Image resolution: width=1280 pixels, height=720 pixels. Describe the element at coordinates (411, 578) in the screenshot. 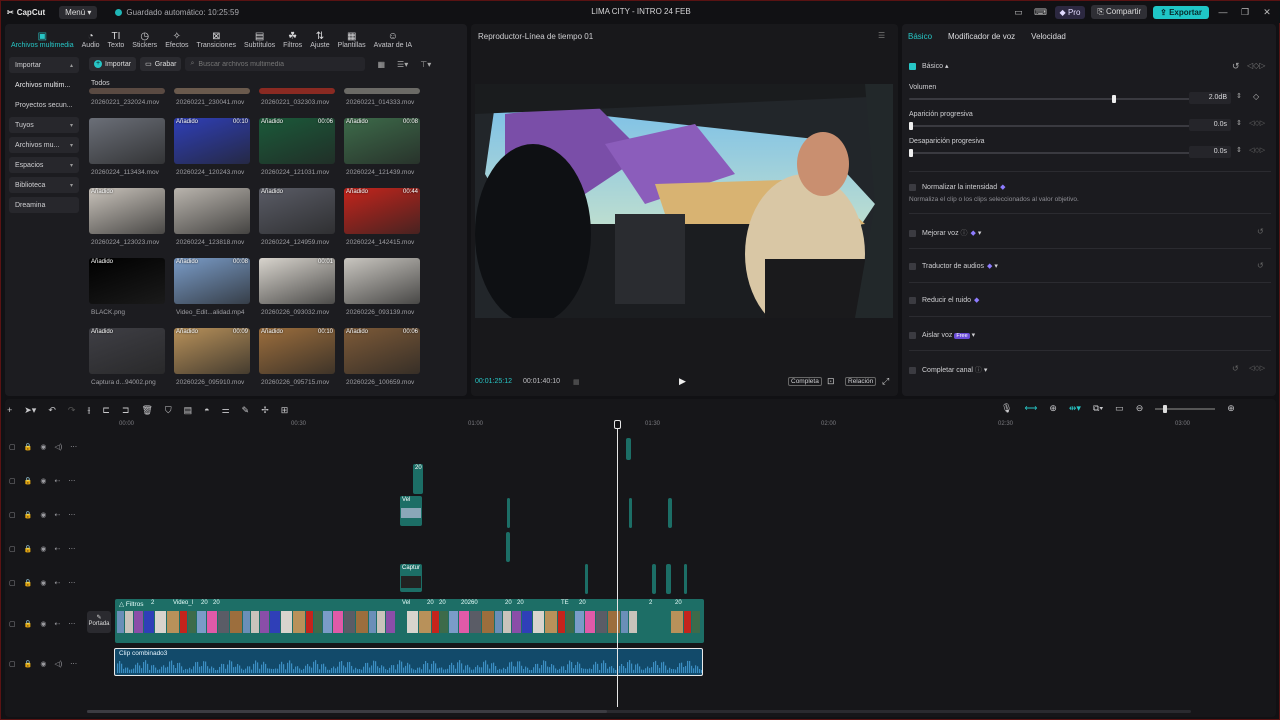

I see `timeline-clip: Captur` at that location.